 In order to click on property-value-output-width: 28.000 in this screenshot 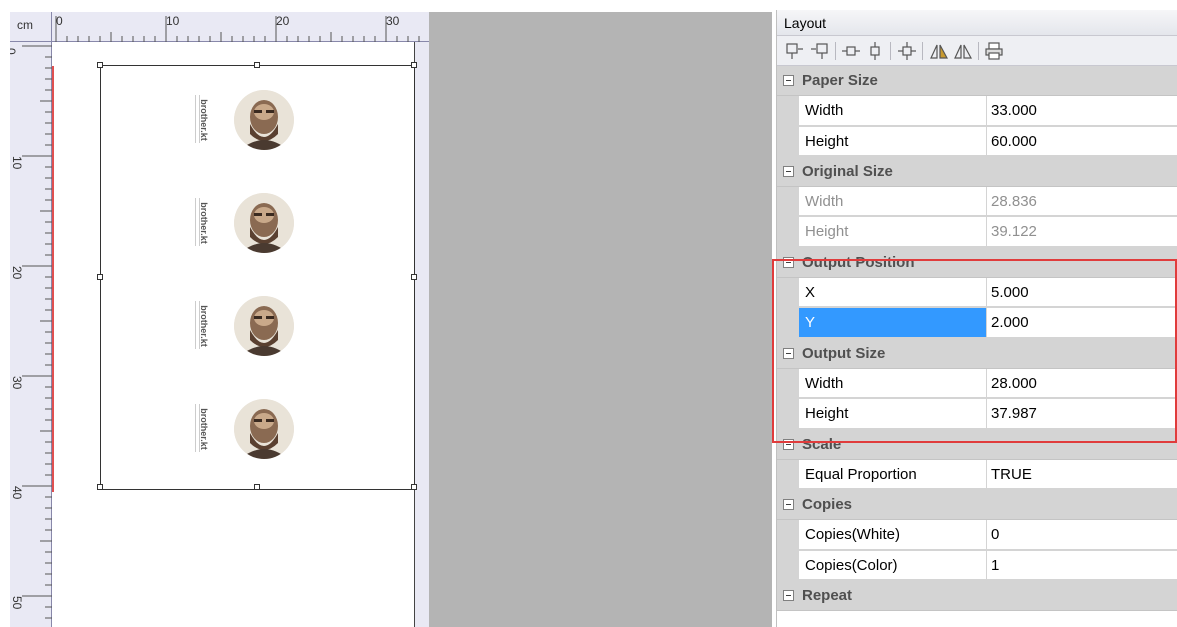, I will do `click(1082, 383)`.